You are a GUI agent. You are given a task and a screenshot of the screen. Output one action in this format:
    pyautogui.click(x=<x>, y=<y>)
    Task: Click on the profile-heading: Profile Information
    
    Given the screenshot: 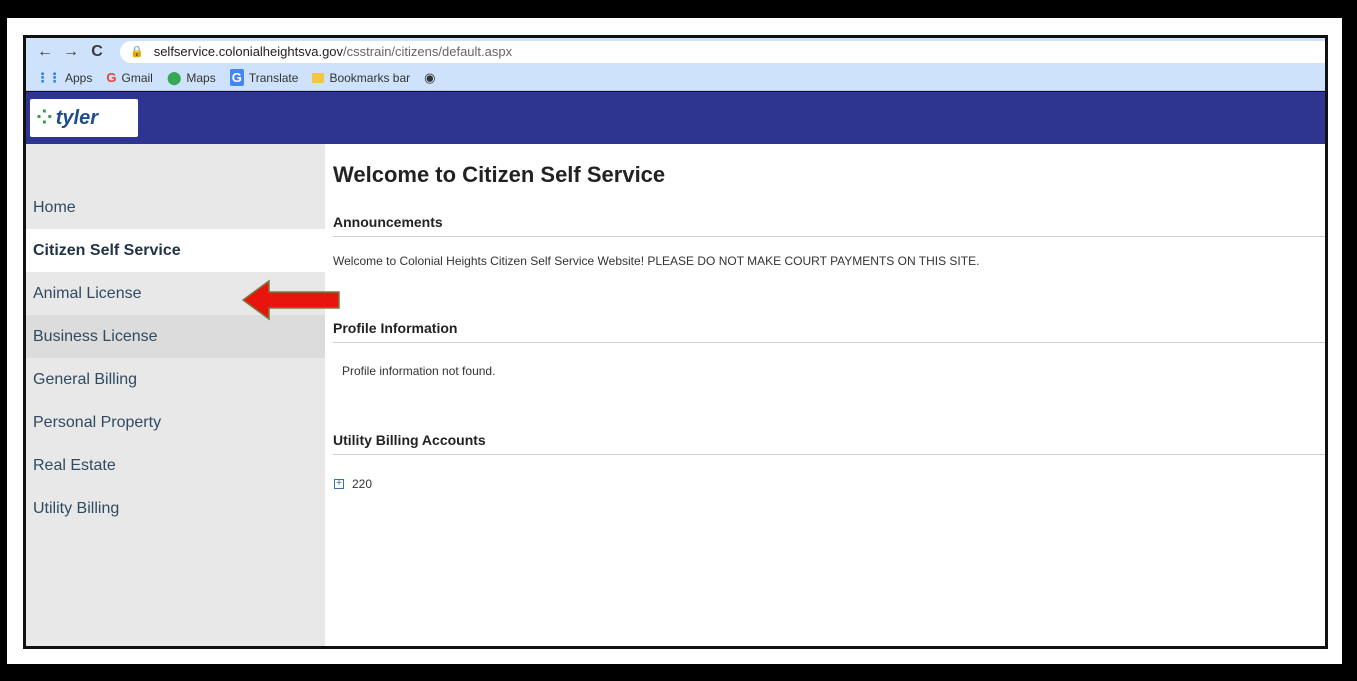 What is the action you would take?
    pyautogui.click(x=829, y=331)
    